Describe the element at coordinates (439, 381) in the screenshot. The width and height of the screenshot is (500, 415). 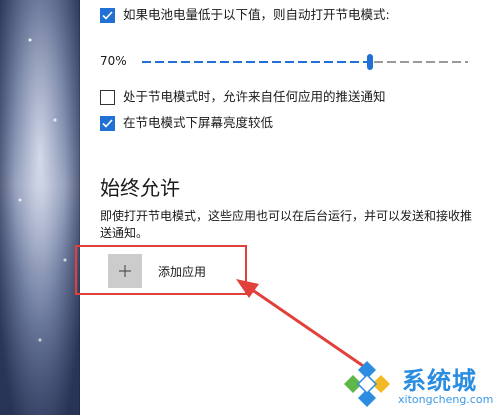
I see `watermark-name: 系统城` at that location.